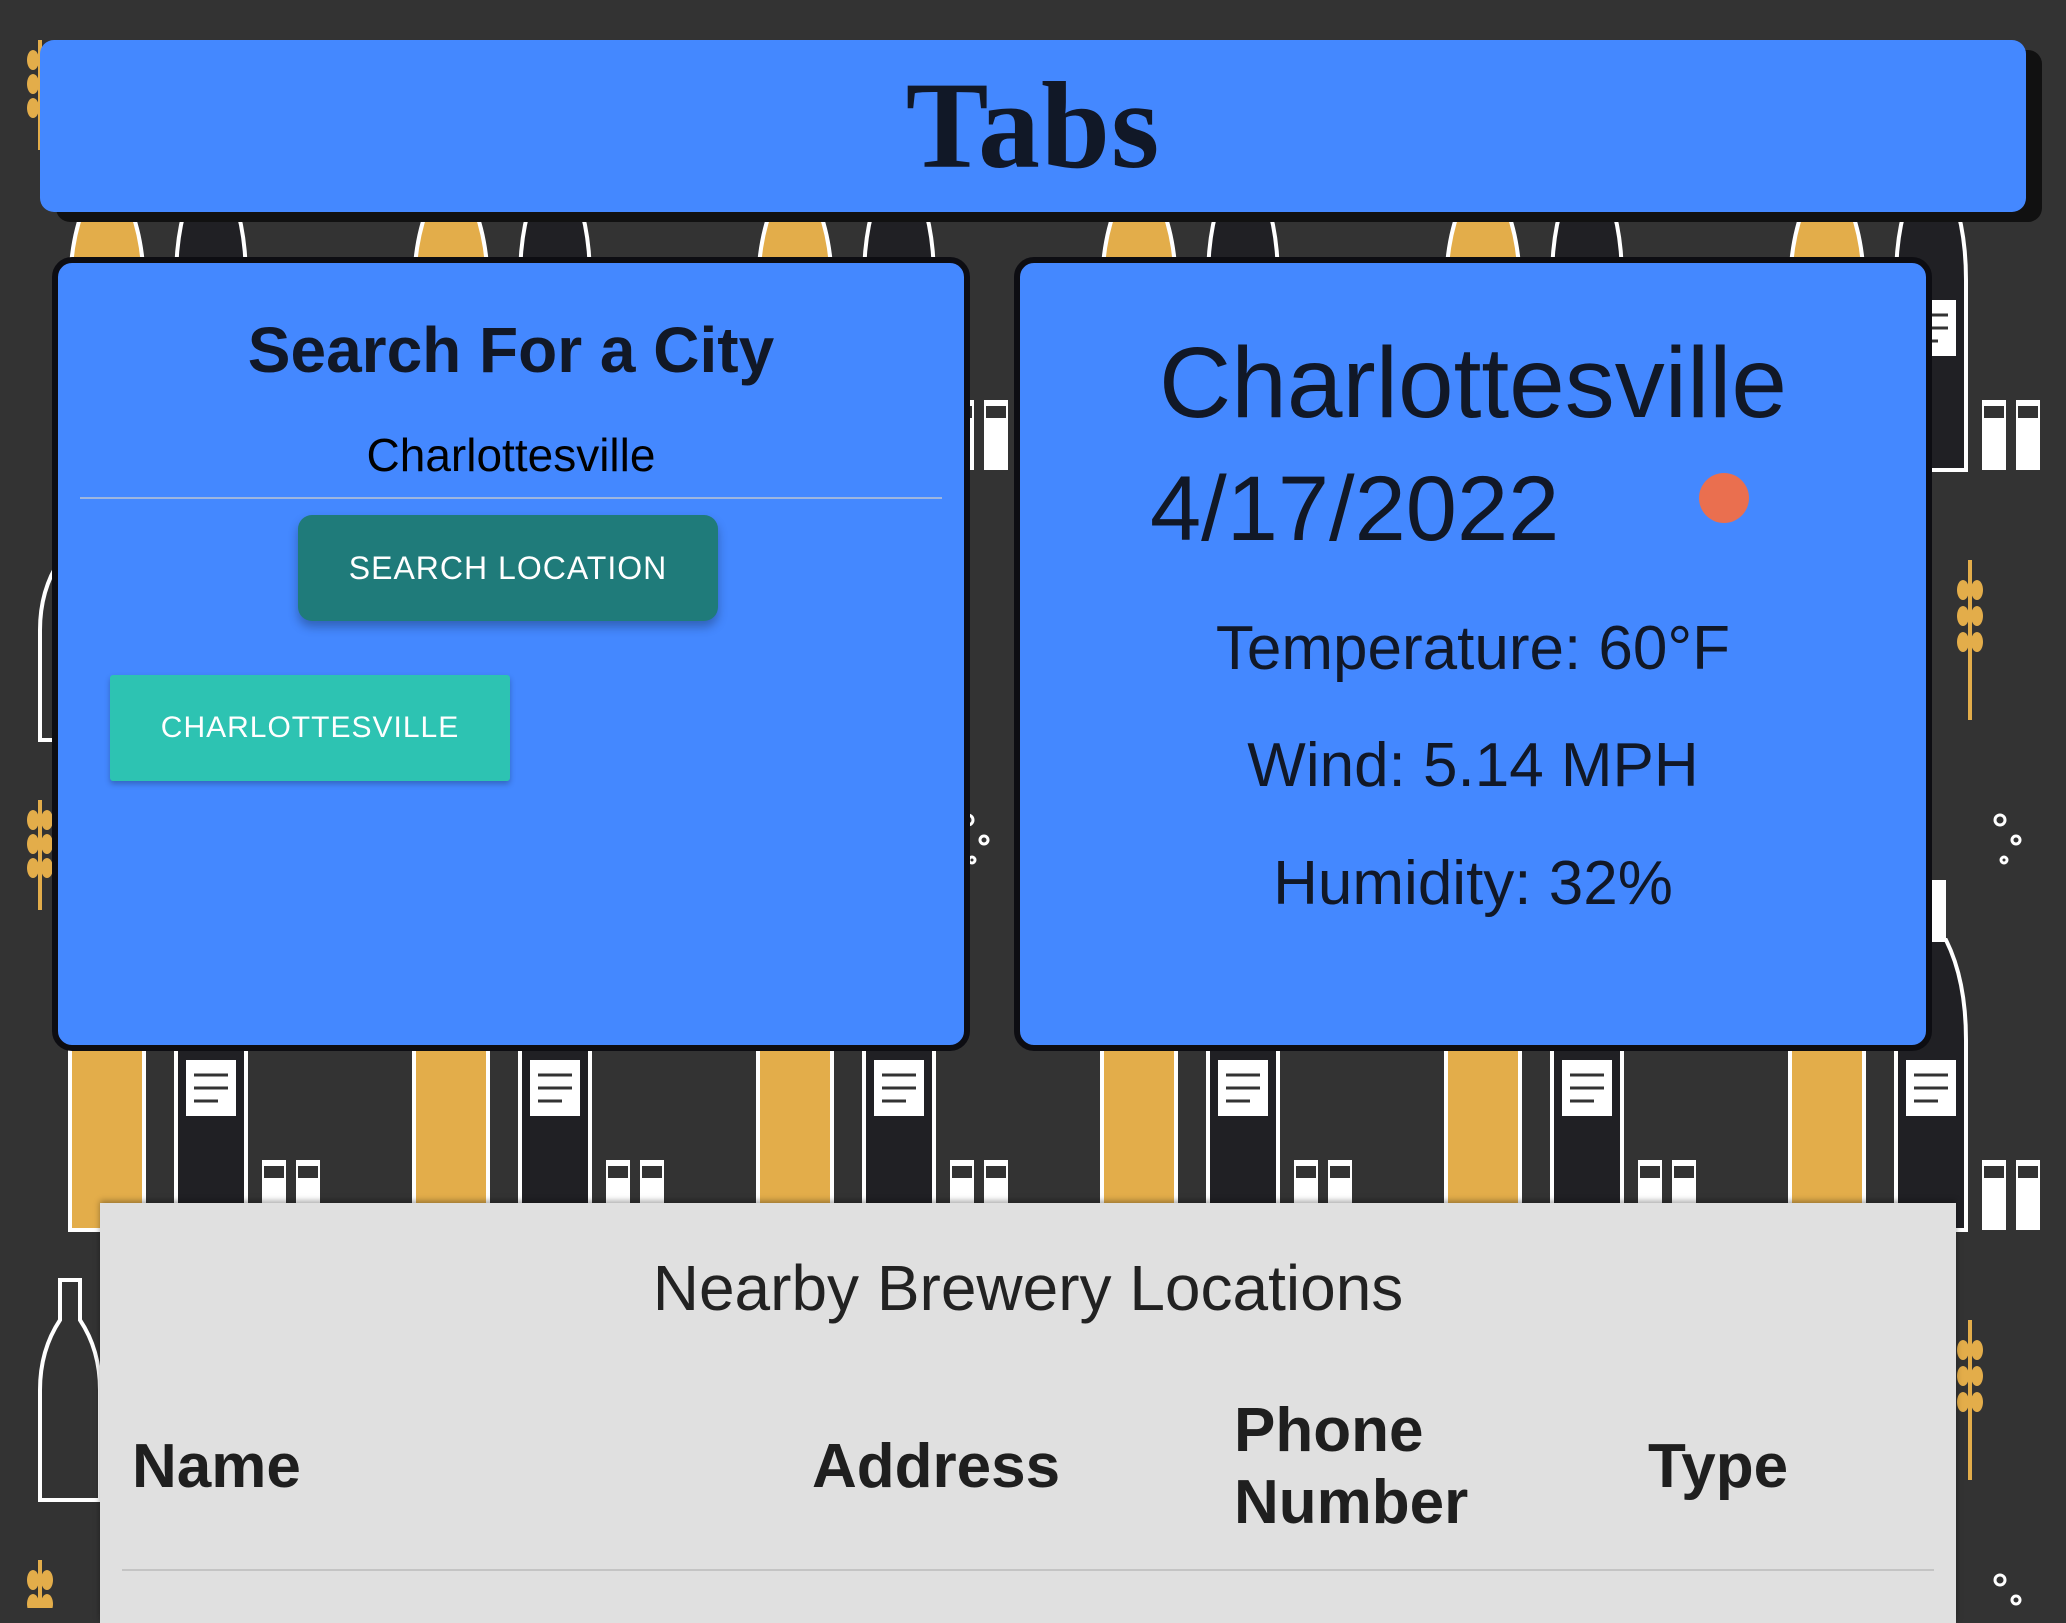 The height and width of the screenshot is (1623, 2066). What do you see at coordinates (1473, 883) in the screenshot?
I see `weather-humidity: Humidity: 32%` at bounding box center [1473, 883].